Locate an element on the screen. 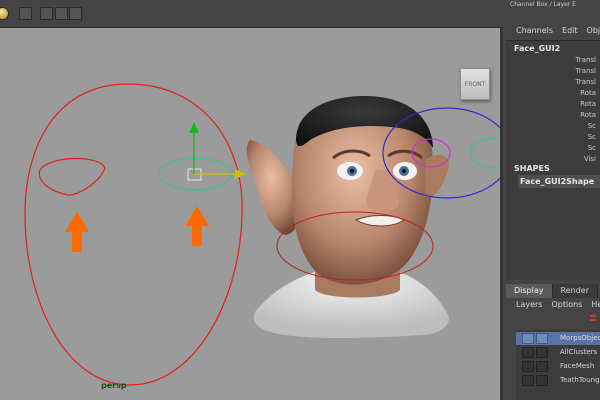 The height and width of the screenshot is (400, 600). menu-options: Options is located at coordinates (566, 305).